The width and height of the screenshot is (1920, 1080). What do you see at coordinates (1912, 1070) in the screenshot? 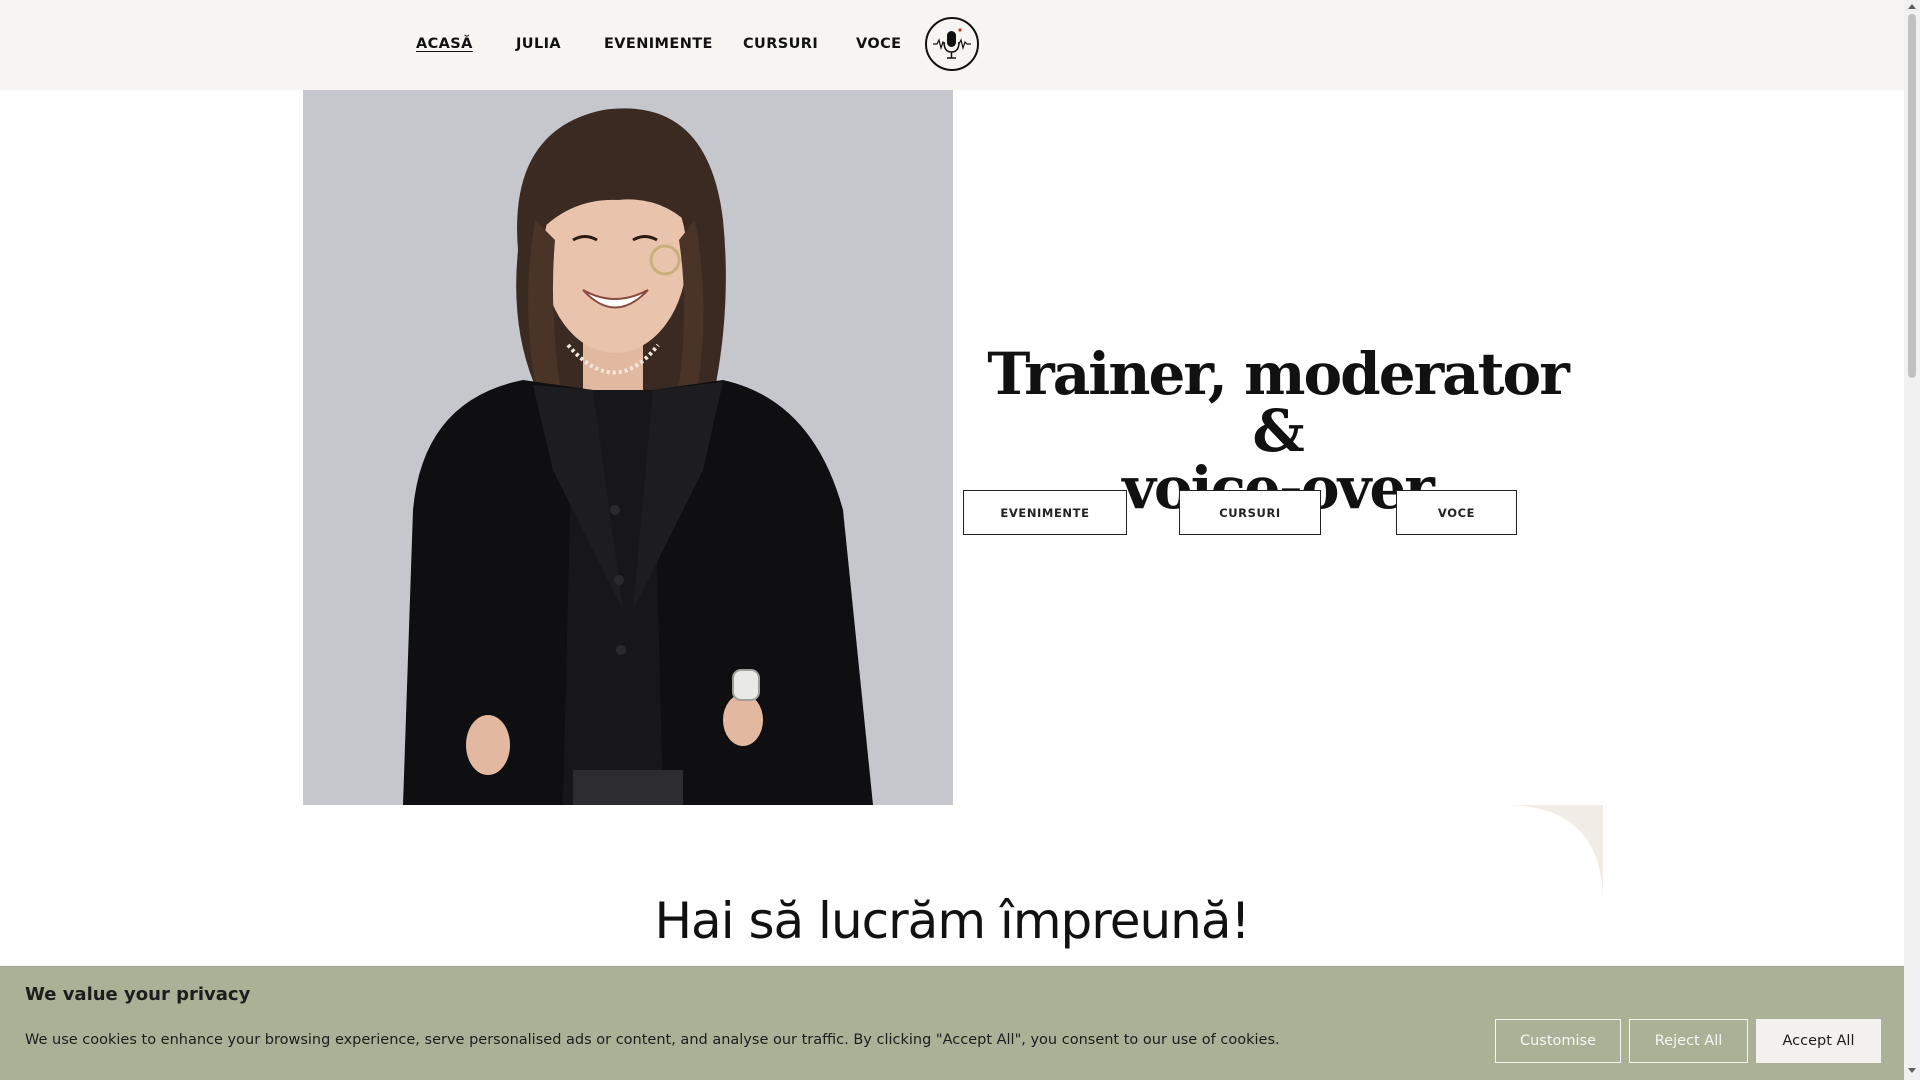
I see `scroll-down-arrow-icon` at bounding box center [1912, 1070].